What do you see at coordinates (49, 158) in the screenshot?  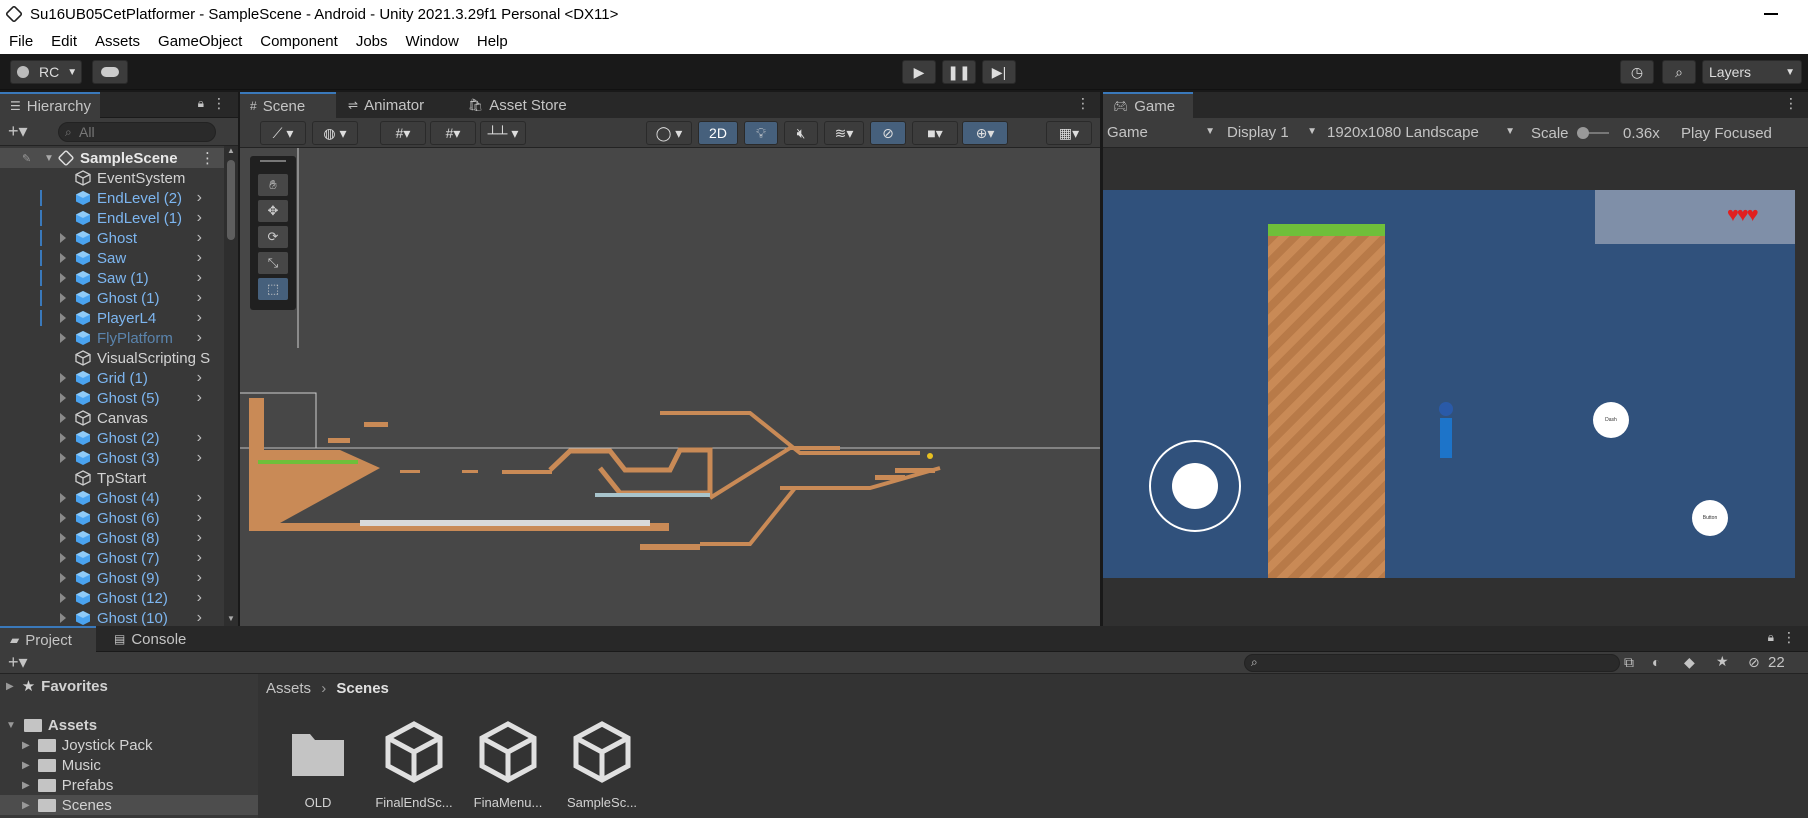 I see `chevron-down-icon: ▼` at bounding box center [49, 158].